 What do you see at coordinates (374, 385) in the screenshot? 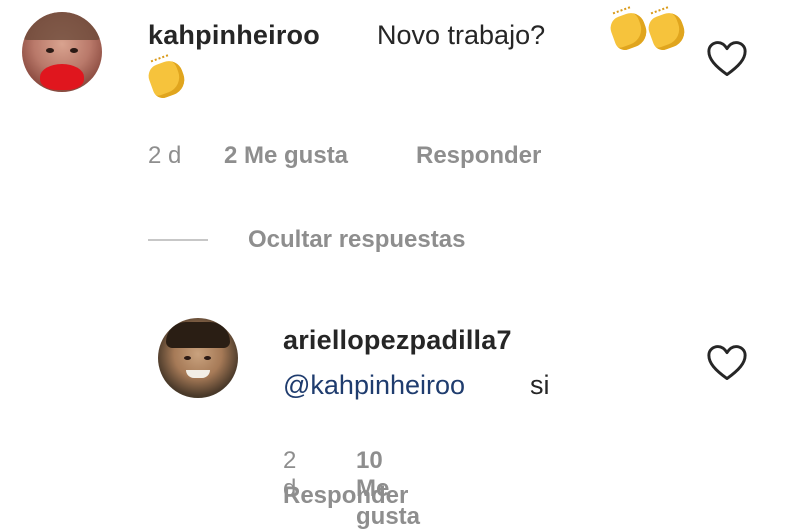
I see `reply-mention-link: @kahpinheiroo` at bounding box center [374, 385].